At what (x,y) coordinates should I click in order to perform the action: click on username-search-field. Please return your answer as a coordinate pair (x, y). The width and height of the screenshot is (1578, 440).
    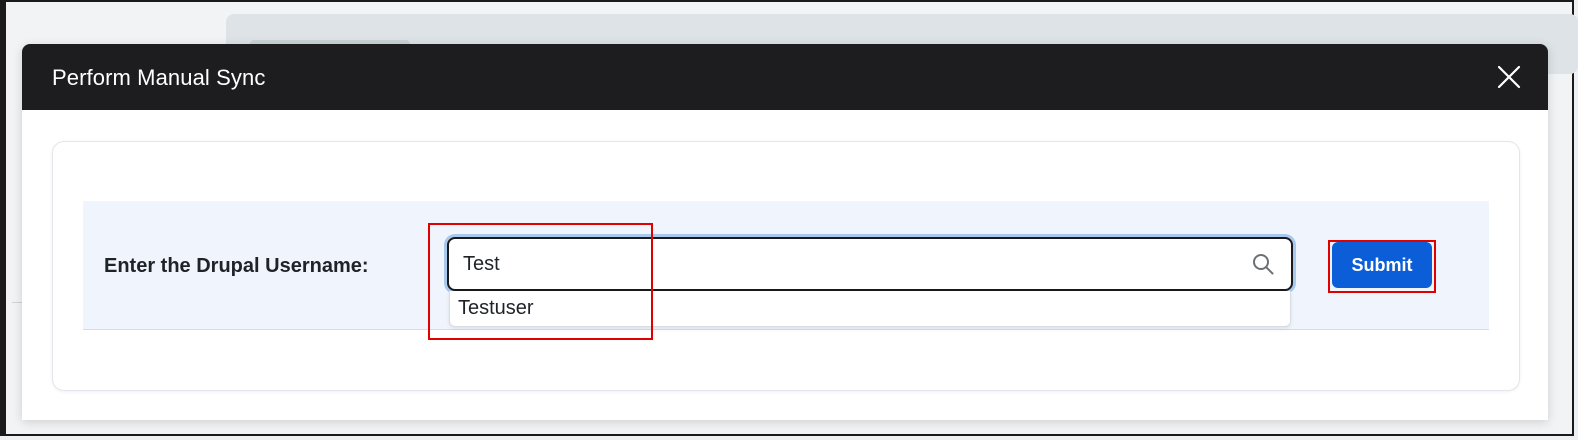
    Looking at the image, I should click on (870, 264).